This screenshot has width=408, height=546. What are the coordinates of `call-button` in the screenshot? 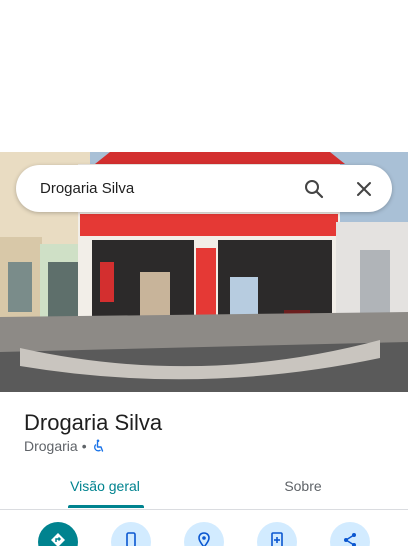 It's located at (131, 534).